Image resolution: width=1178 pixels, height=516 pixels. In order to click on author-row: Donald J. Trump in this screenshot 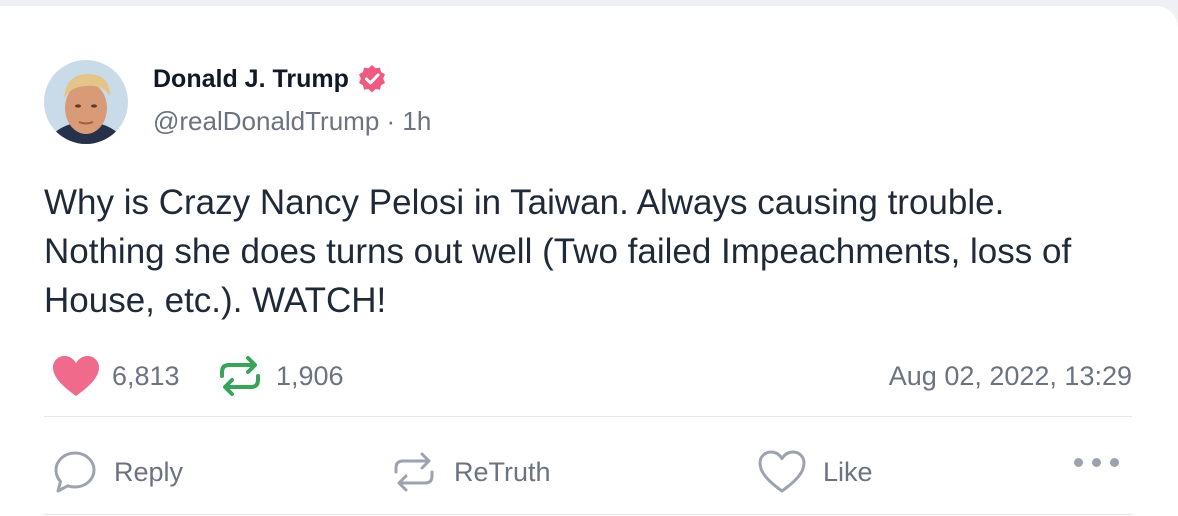, I will do `click(270, 79)`.